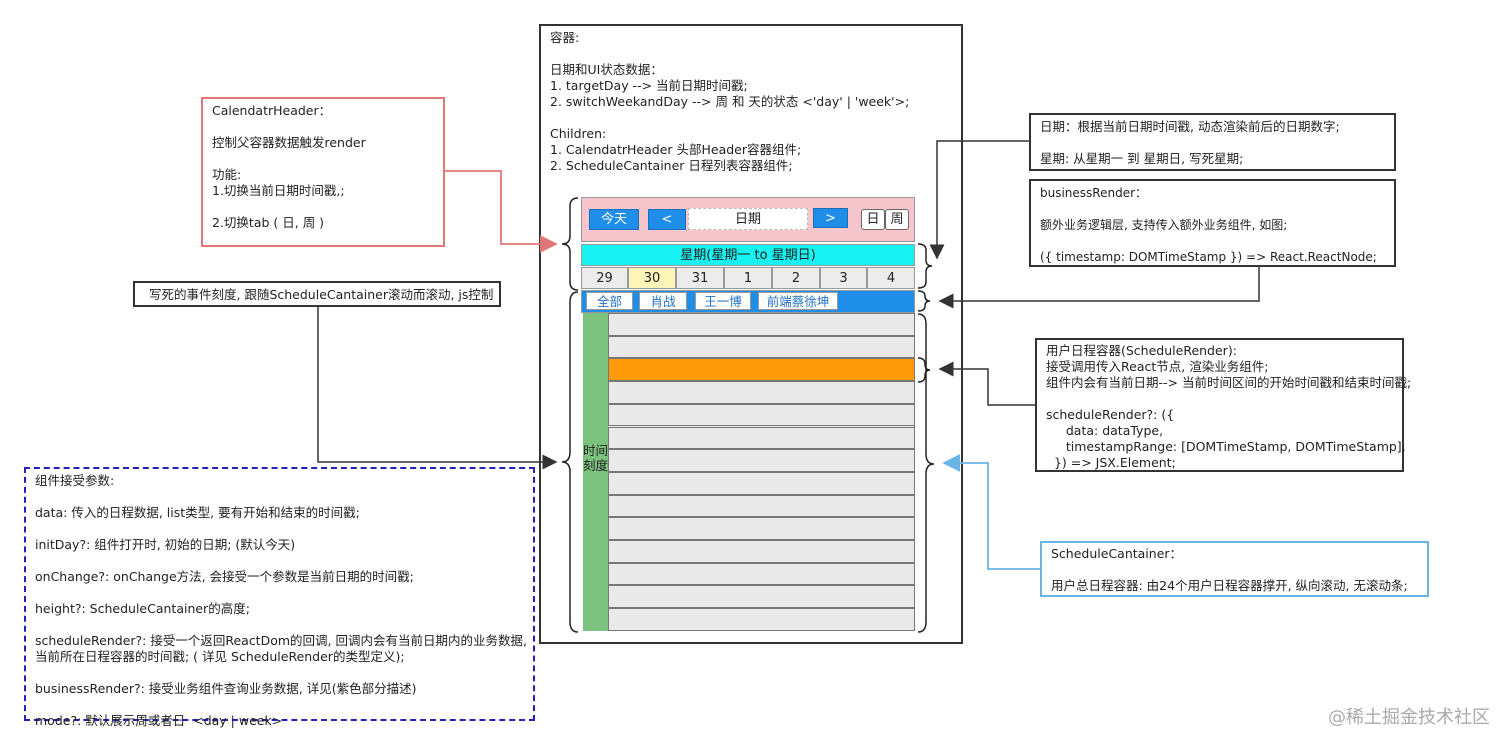 Image resolution: width=1512 pixels, height=745 pixels. What do you see at coordinates (1099, 288) in the screenshot?
I see `arrow-business-render` at bounding box center [1099, 288].